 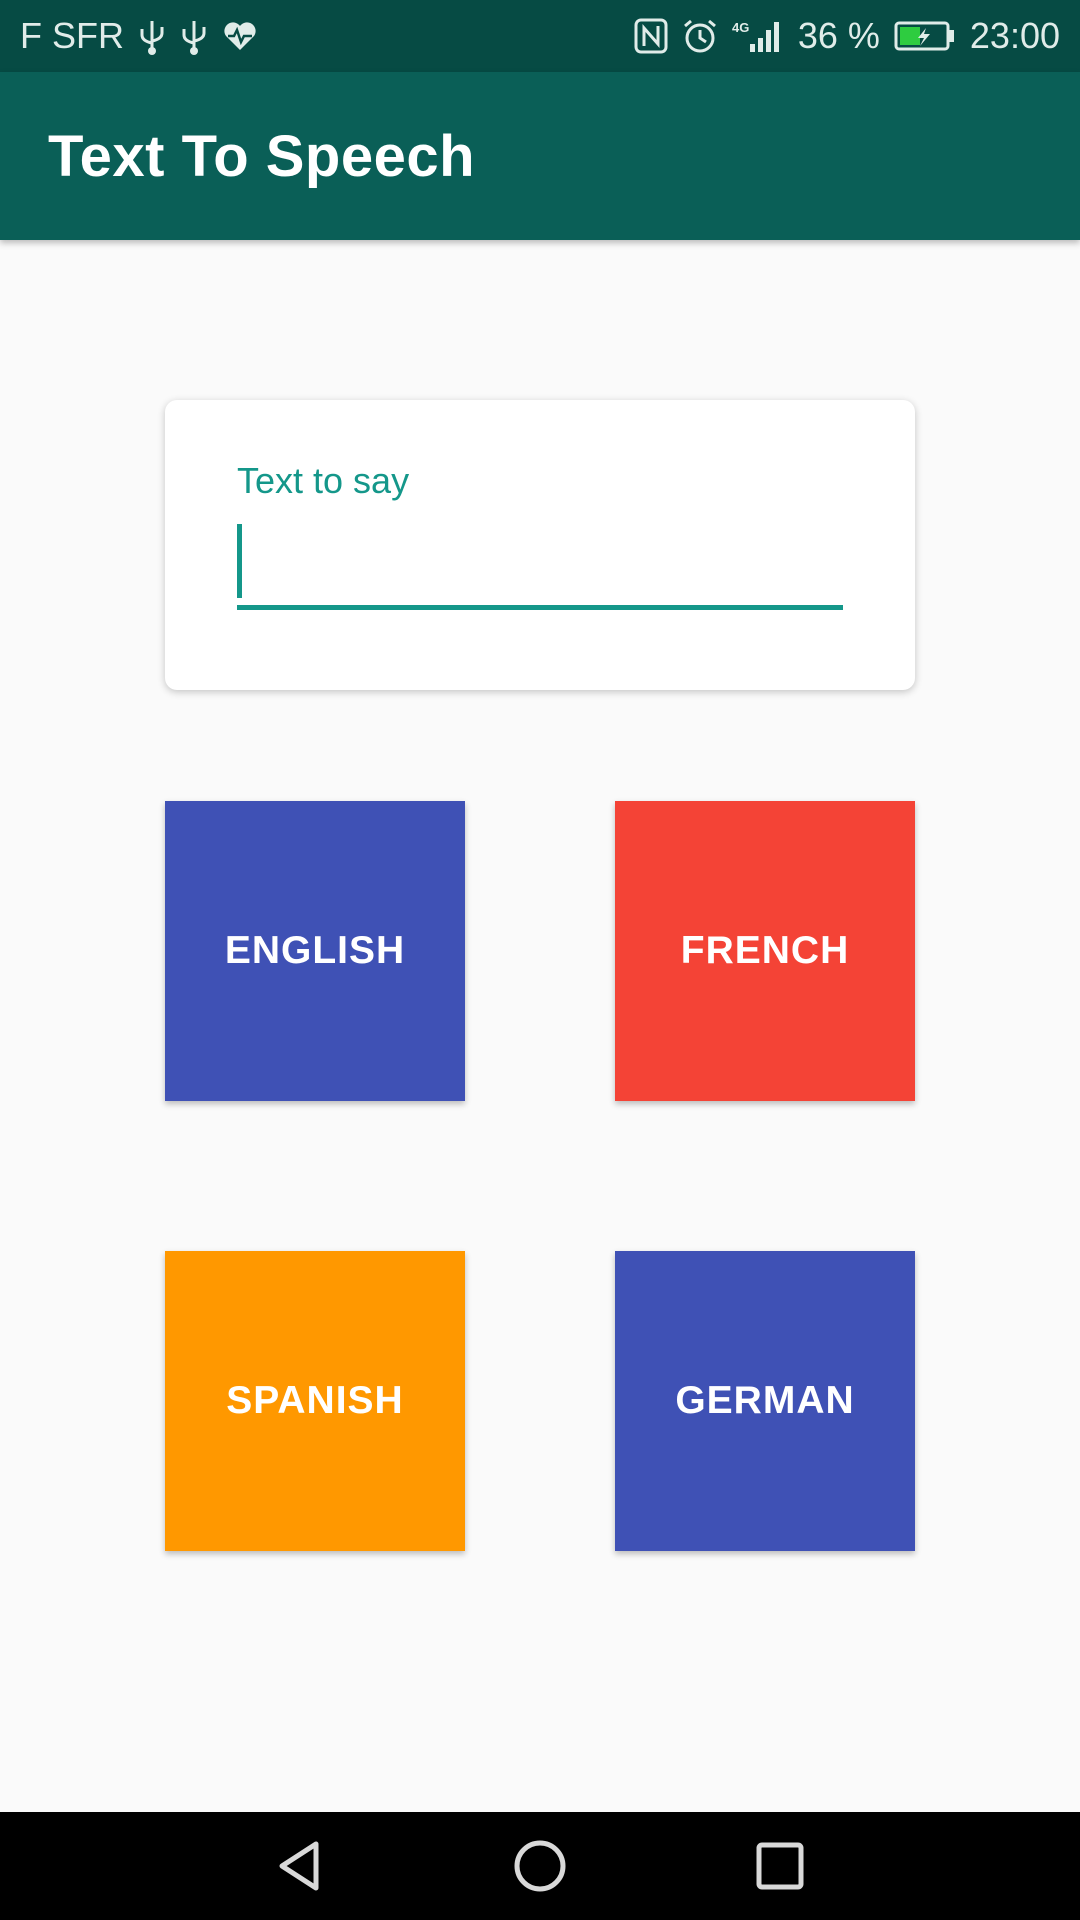 I want to click on english-button: ENGLISH, so click(x=315, y=951).